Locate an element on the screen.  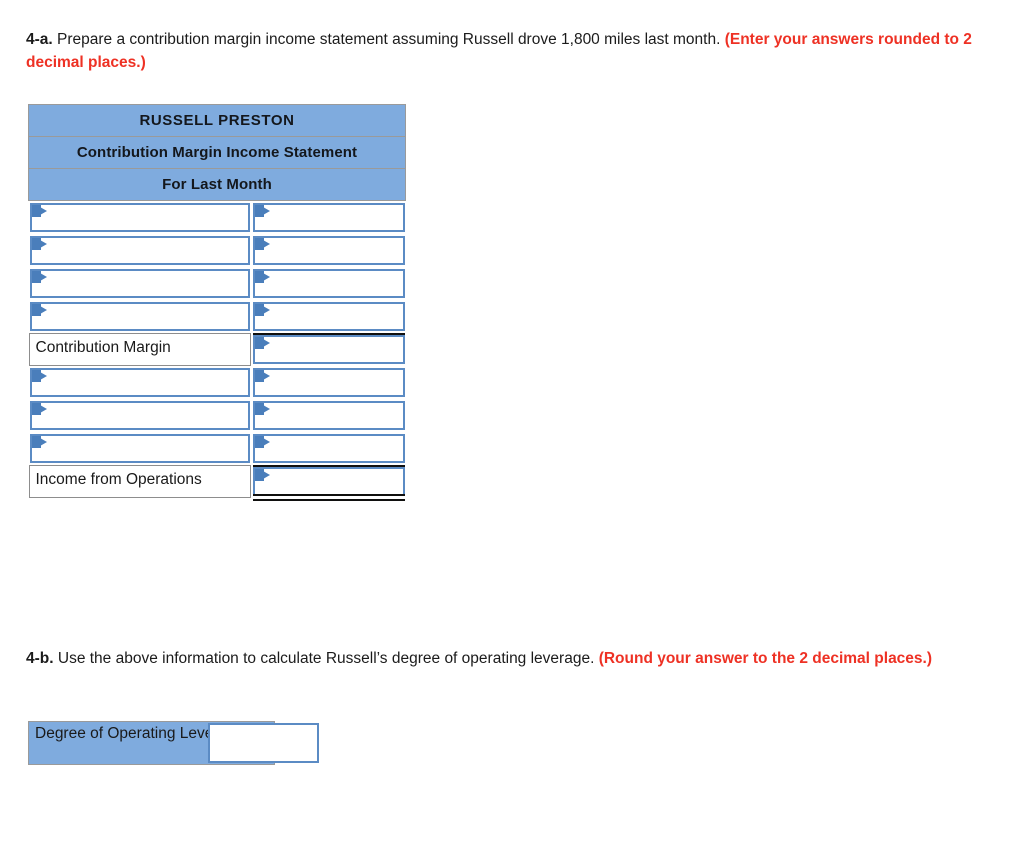
statement-row-2-label-select is located at coordinates (139, 250).